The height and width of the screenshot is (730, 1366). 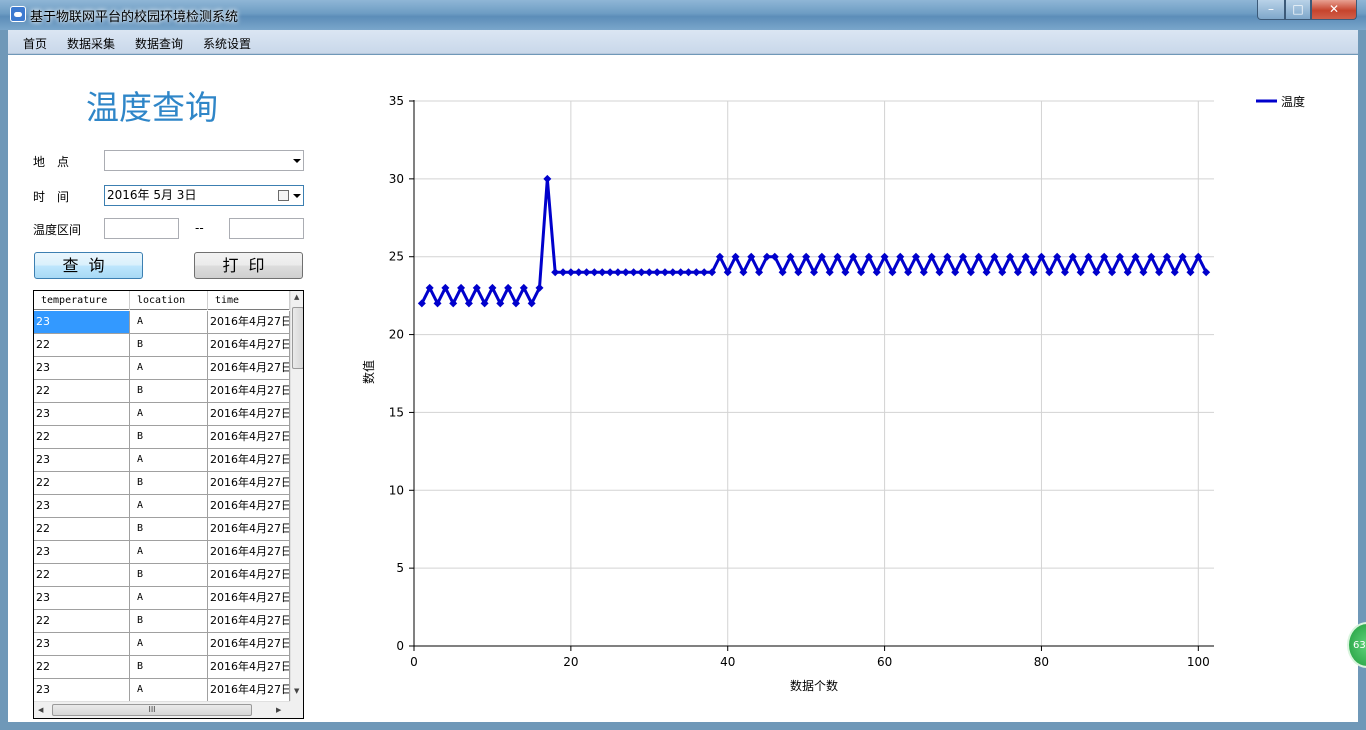 I want to click on menu-bar: 首页 数据采集 数据查询 系统设置, so click(x=683, y=42).